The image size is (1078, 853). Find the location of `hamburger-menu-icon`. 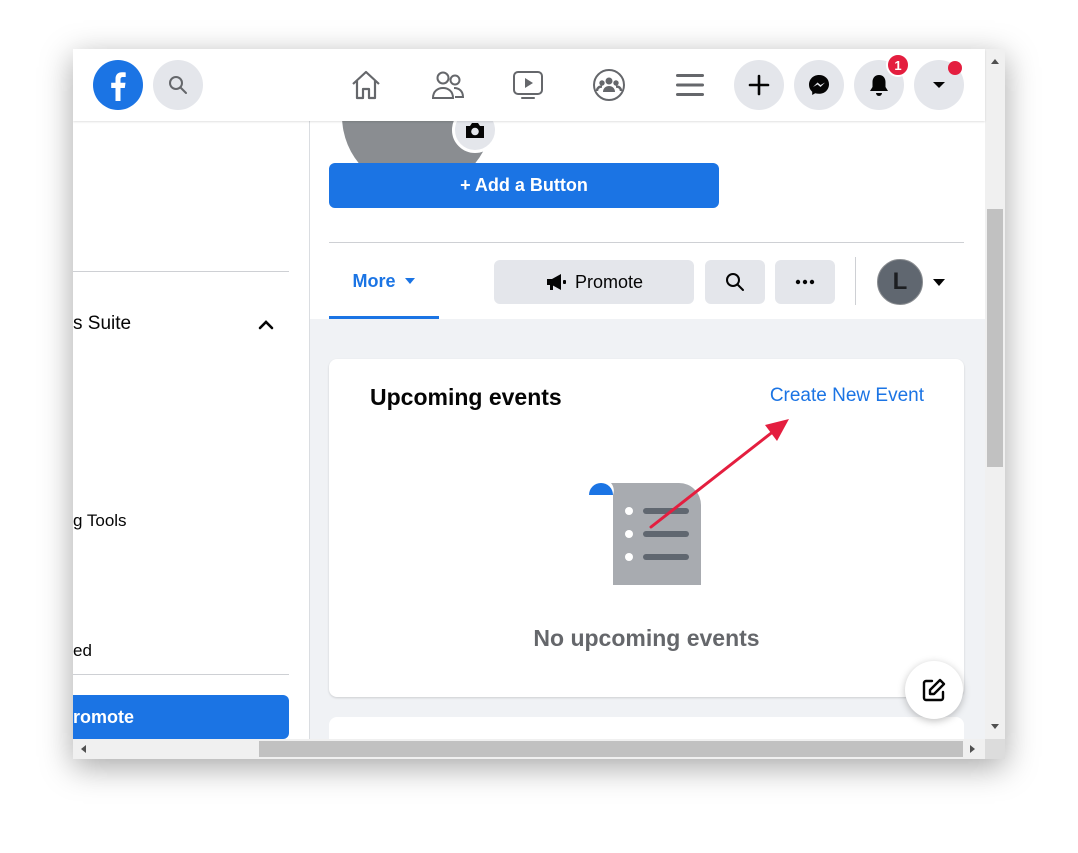

hamburger-menu-icon is located at coordinates (690, 85).